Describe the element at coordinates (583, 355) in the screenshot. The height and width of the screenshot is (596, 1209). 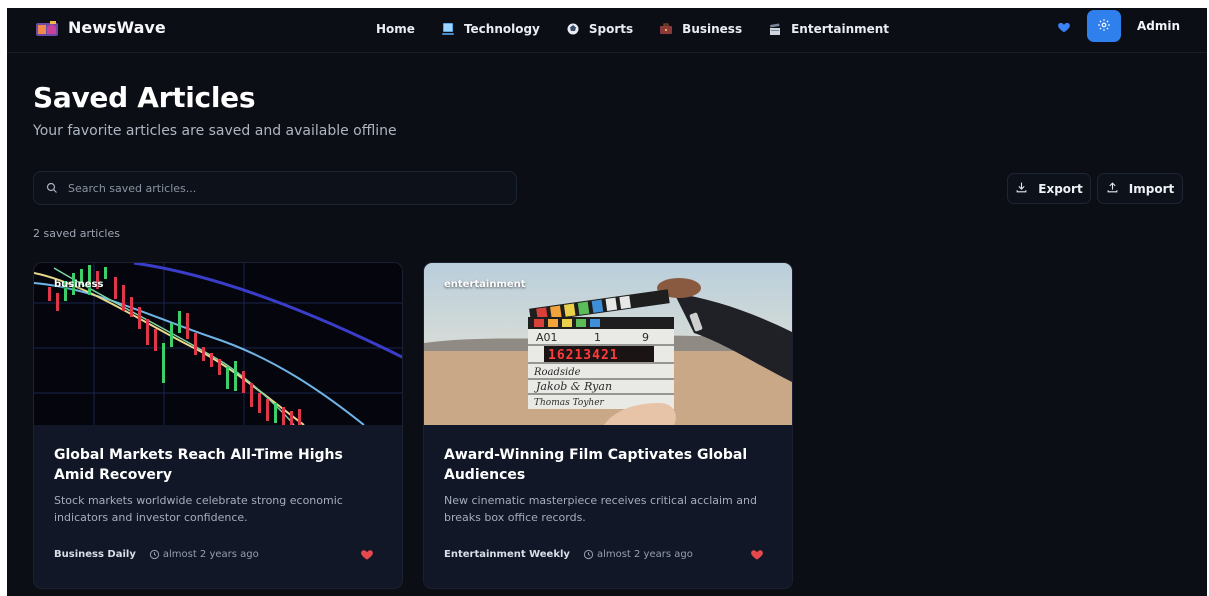
I see `clapper-digits: 16213421` at that location.